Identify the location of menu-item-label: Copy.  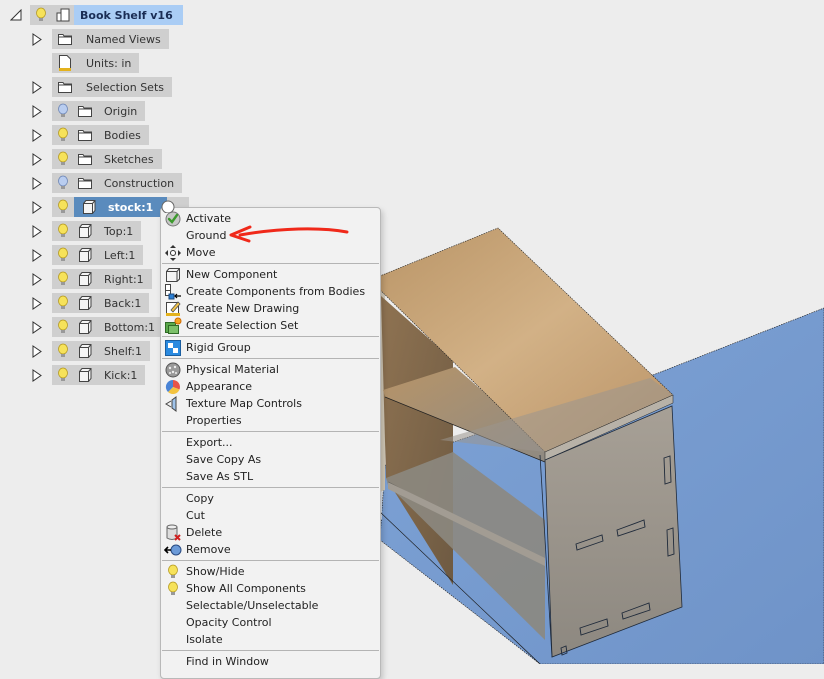
(200, 498).